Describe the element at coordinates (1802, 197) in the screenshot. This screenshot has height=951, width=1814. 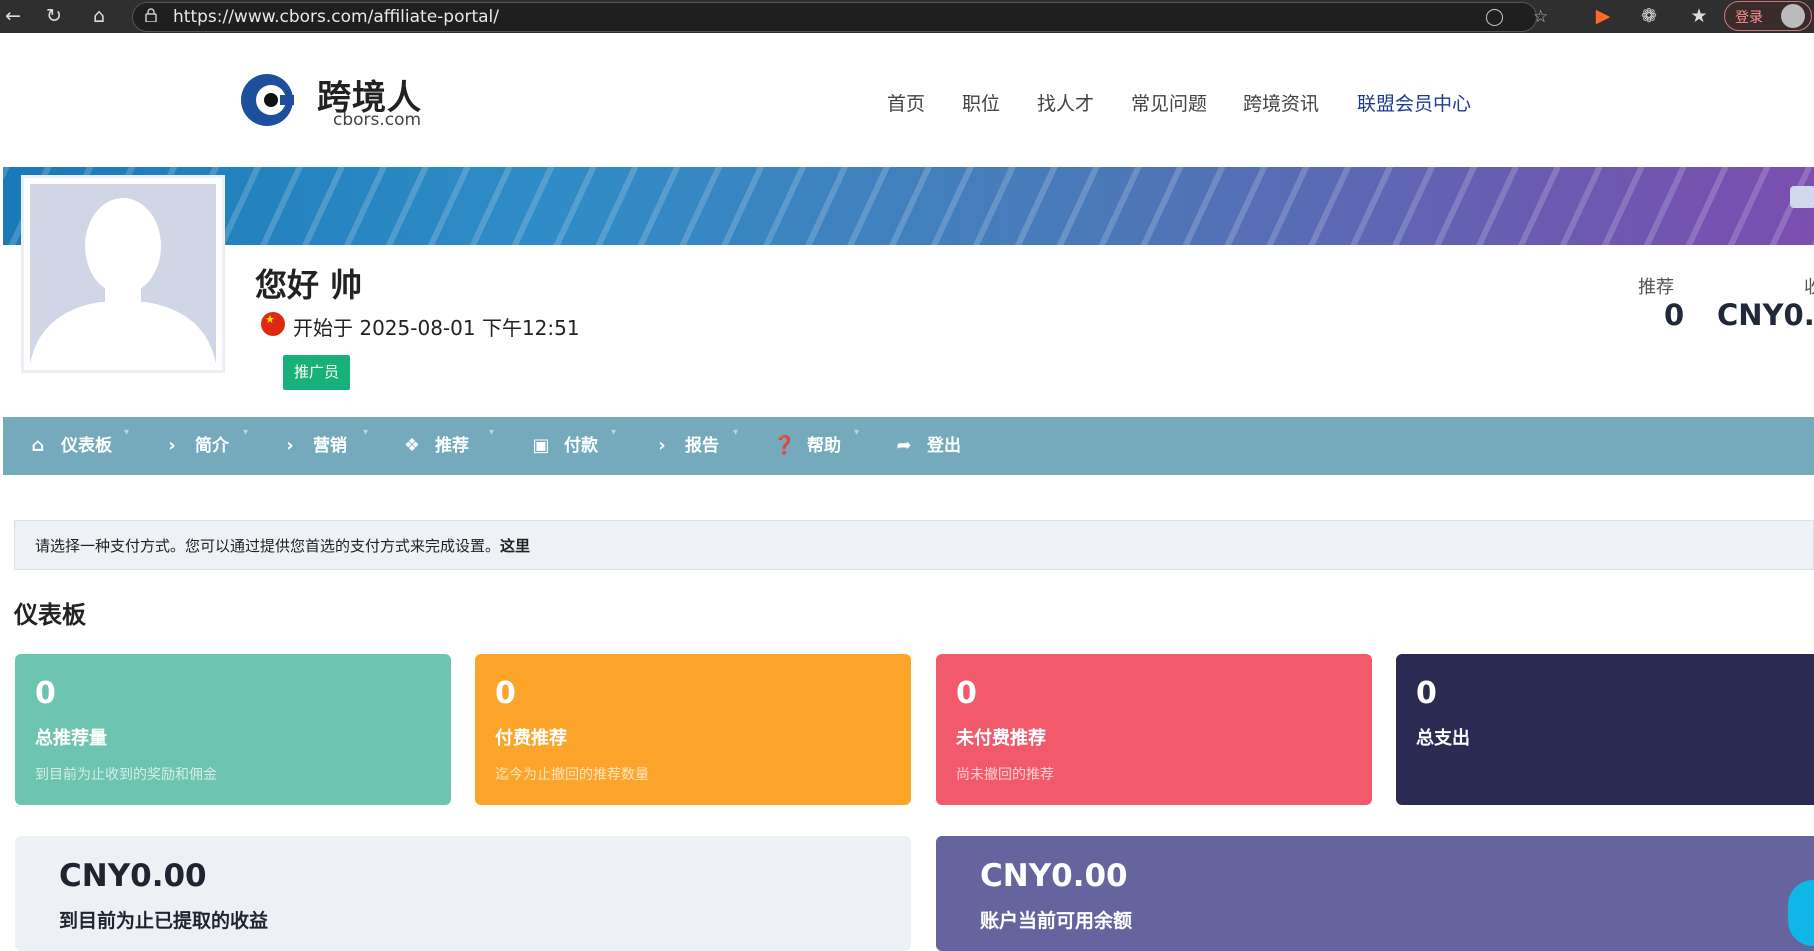
I see `camera-icon` at that location.